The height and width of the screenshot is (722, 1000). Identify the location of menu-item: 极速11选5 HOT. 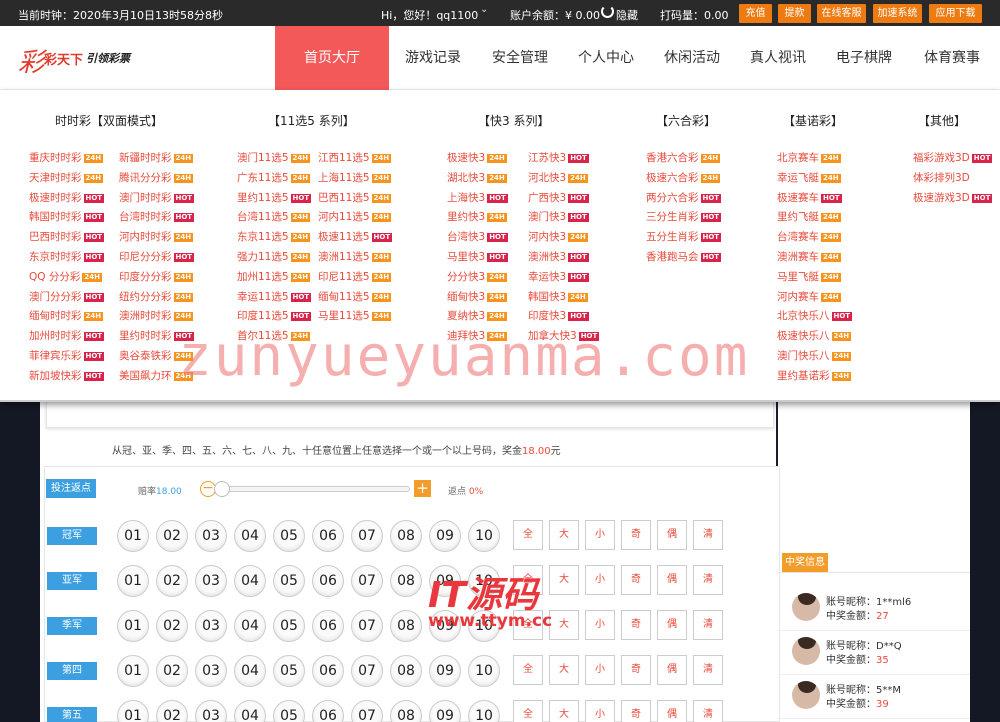
(355, 237).